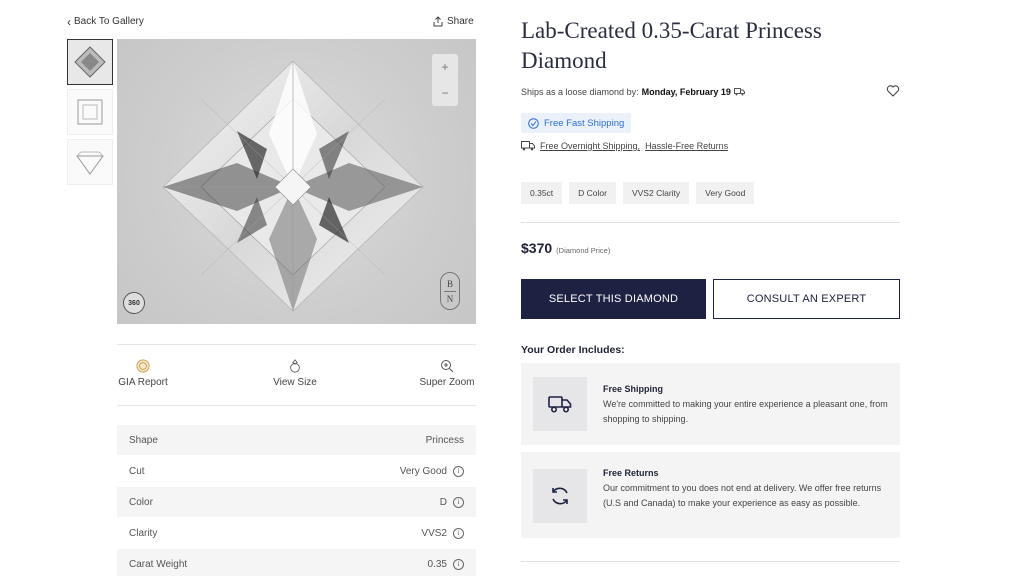 The height and width of the screenshot is (576, 1024). I want to click on thumbnail-diamond-diagram-side, so click(90, 162).